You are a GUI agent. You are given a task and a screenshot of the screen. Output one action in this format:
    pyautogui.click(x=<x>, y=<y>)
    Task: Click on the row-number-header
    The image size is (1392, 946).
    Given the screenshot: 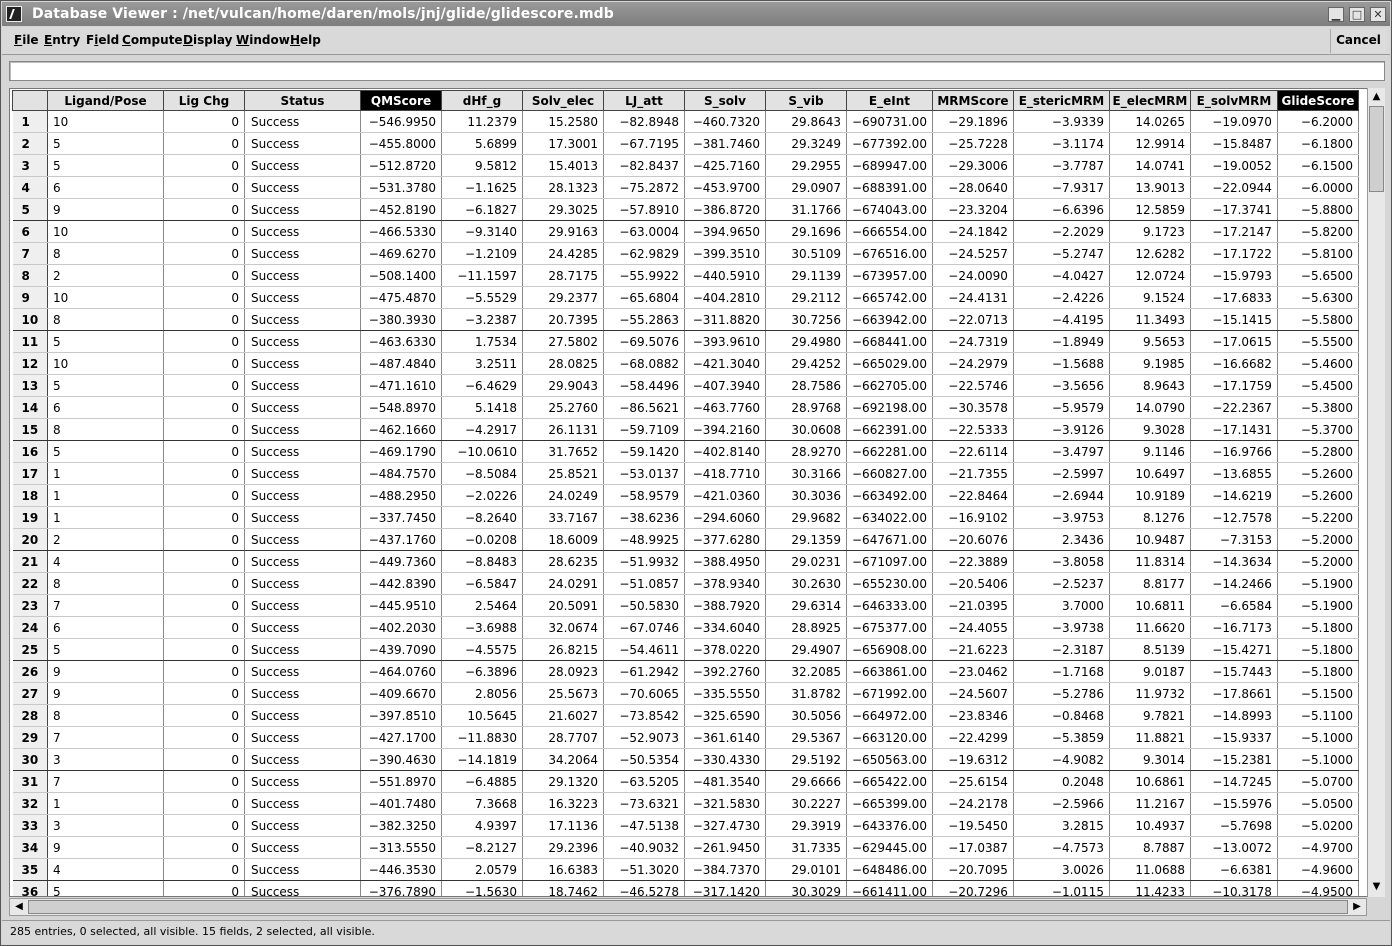 What is the action you would take?
    pyautogui.click(x=30, y=100)
    